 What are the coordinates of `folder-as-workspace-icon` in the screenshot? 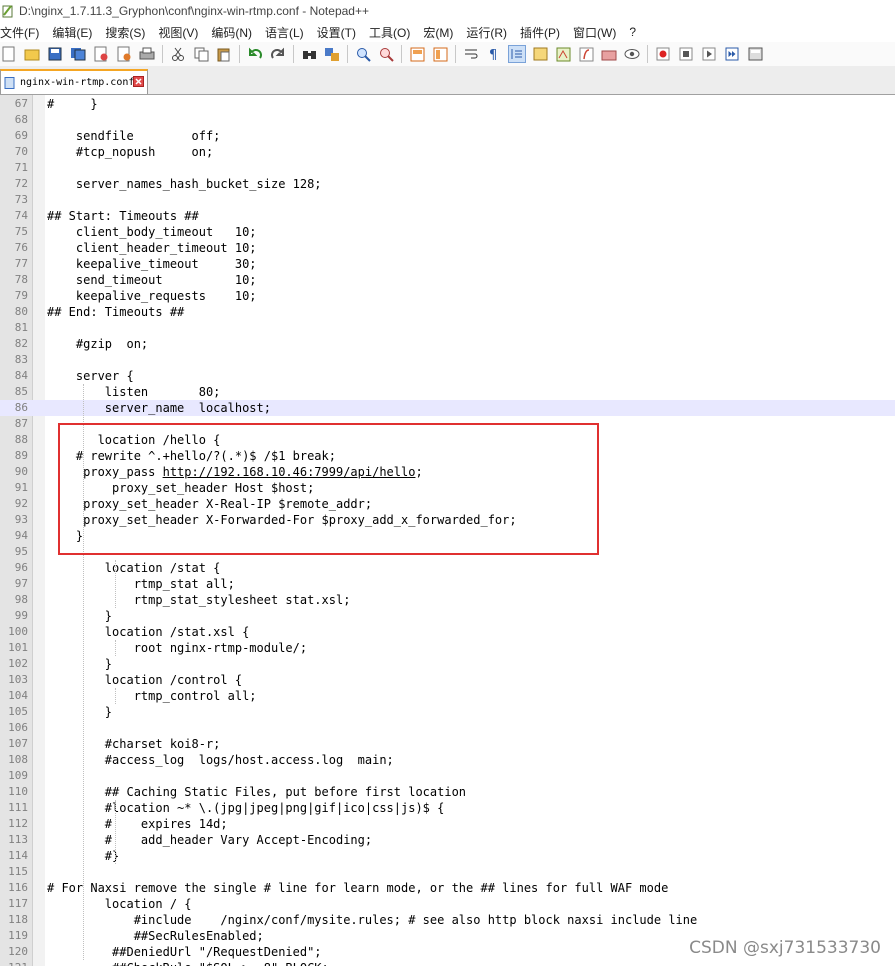 It's located at (609, 54).